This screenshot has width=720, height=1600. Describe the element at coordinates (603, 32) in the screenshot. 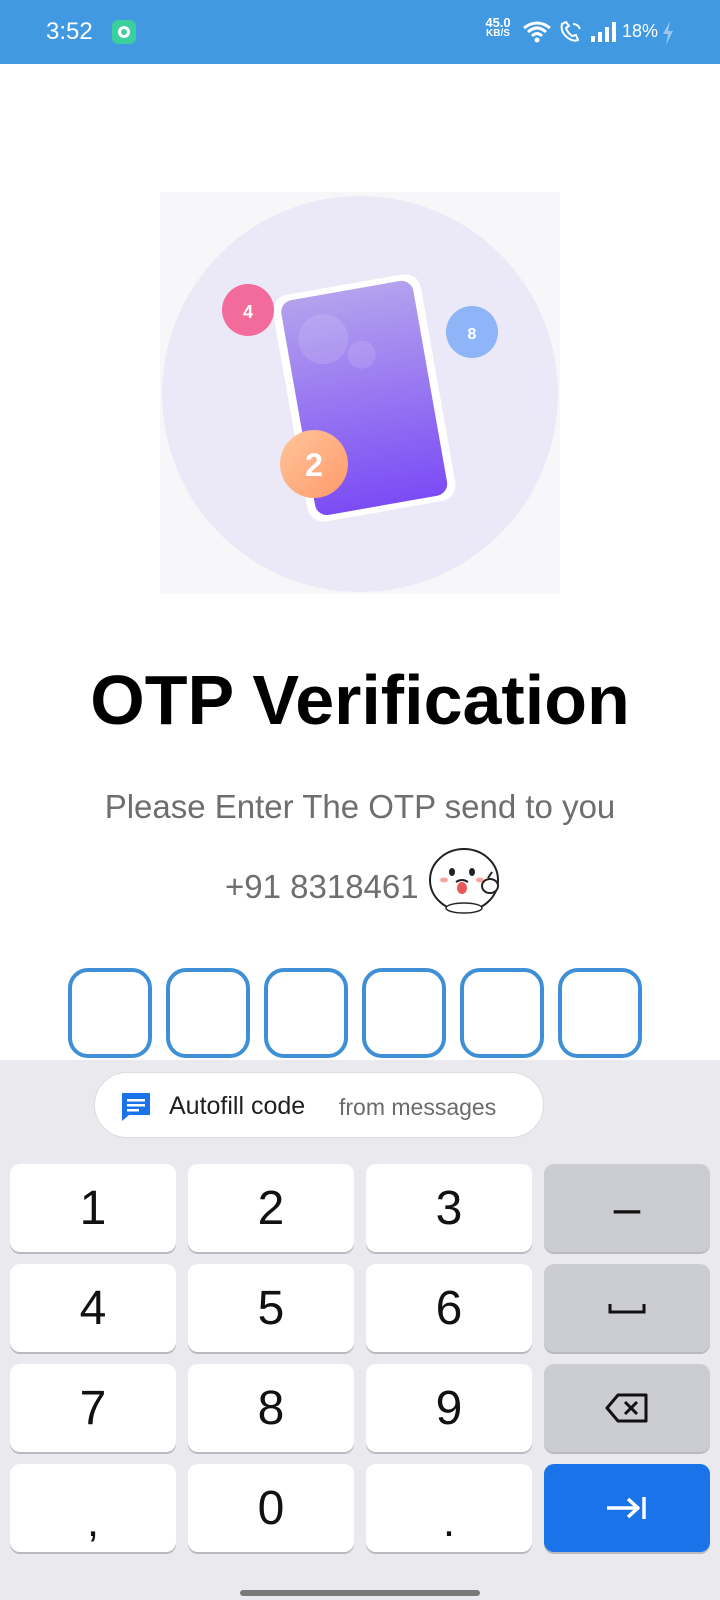

I see `signal-icon` at that location.